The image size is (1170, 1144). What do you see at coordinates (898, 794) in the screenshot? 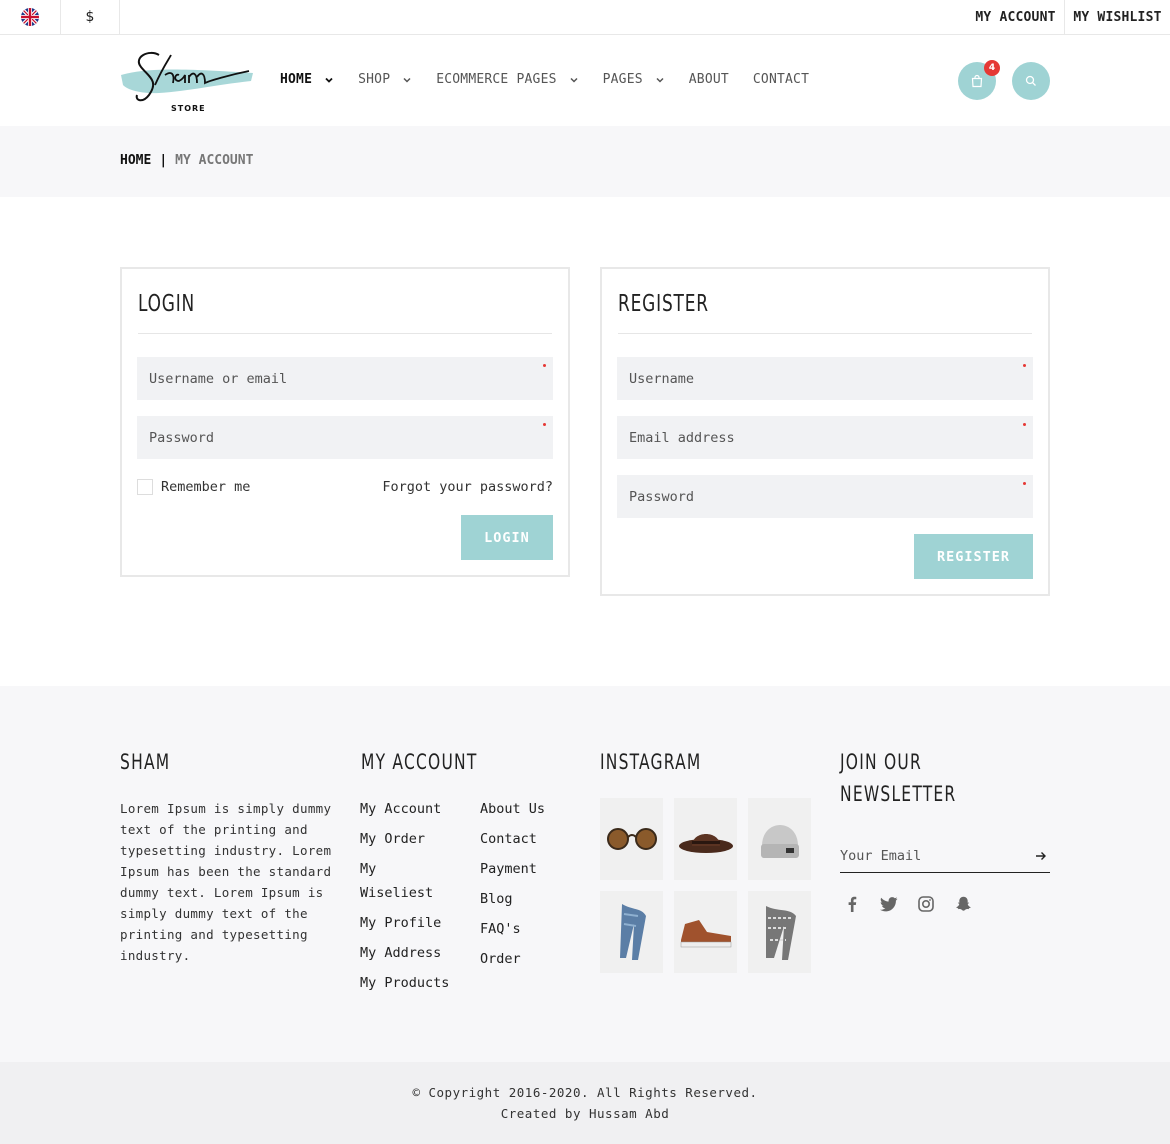
I see `footer-newsletter-title-2: NEWSLETTER` at bounding box center [898, 794].